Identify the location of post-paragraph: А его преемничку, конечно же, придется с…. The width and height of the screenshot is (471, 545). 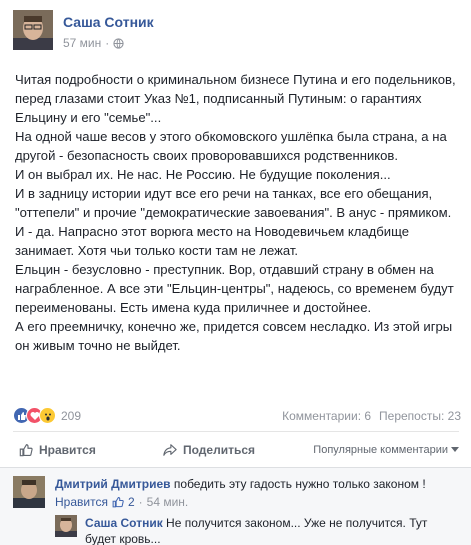
(234, 336).